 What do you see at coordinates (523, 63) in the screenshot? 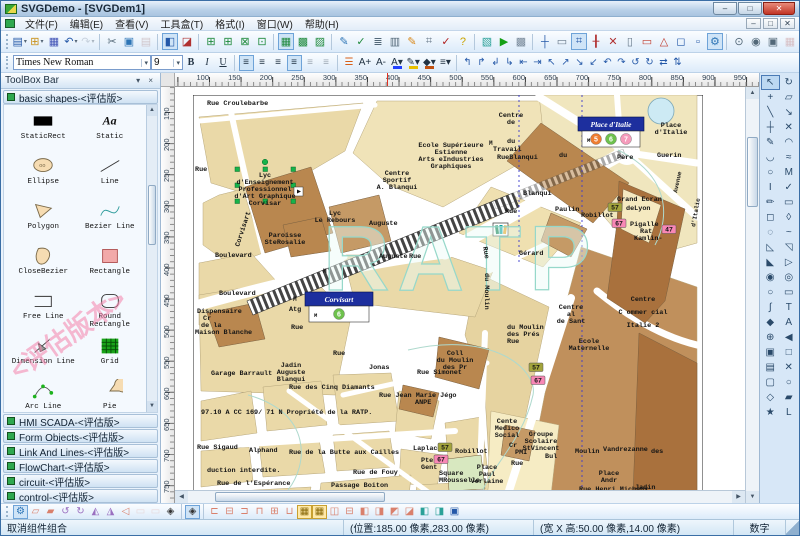
I see `node-arrow-tool-button: ⇤` at bounding box center [523, 63].